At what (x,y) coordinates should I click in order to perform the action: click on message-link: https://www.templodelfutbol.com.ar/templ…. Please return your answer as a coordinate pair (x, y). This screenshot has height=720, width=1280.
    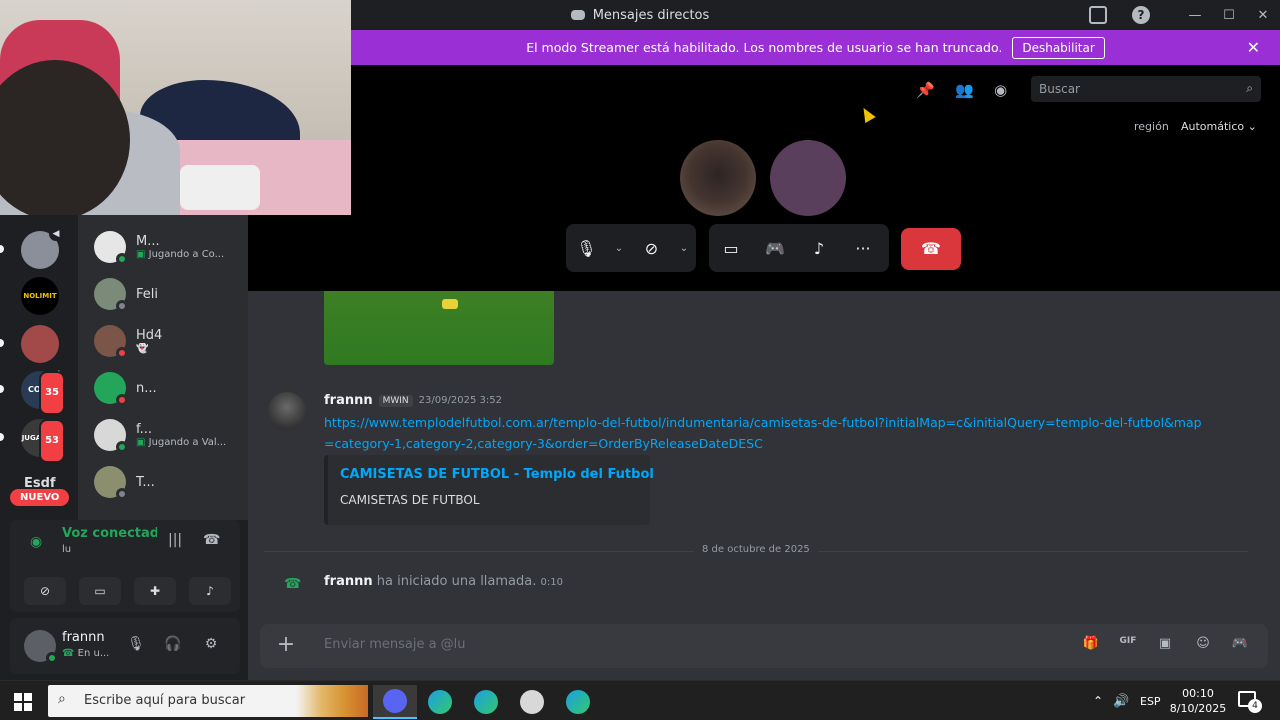
    Looking at the image, I should click on (764, 433).